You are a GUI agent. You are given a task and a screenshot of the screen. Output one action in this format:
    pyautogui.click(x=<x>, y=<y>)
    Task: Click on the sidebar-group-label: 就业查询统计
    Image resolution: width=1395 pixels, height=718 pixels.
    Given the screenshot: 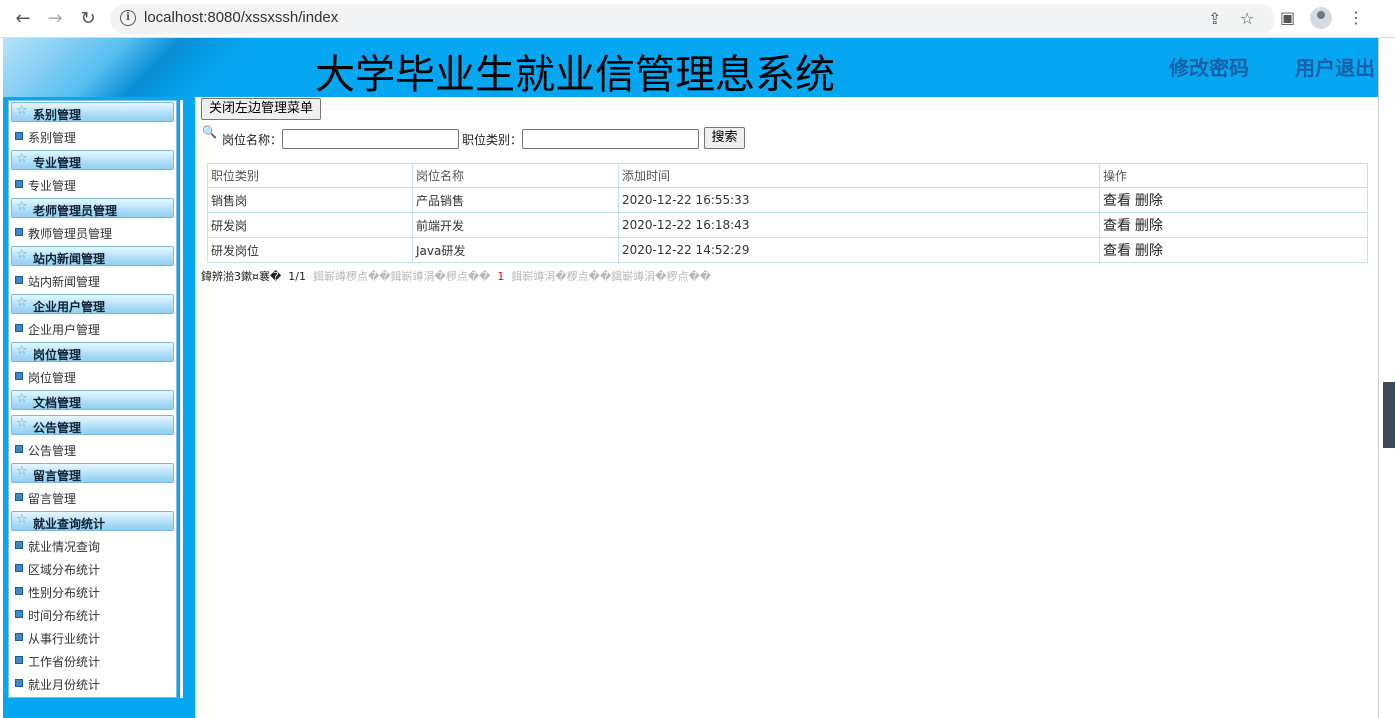 What is the action you would take?
    pyautogui.click(x=69, y=524)
    